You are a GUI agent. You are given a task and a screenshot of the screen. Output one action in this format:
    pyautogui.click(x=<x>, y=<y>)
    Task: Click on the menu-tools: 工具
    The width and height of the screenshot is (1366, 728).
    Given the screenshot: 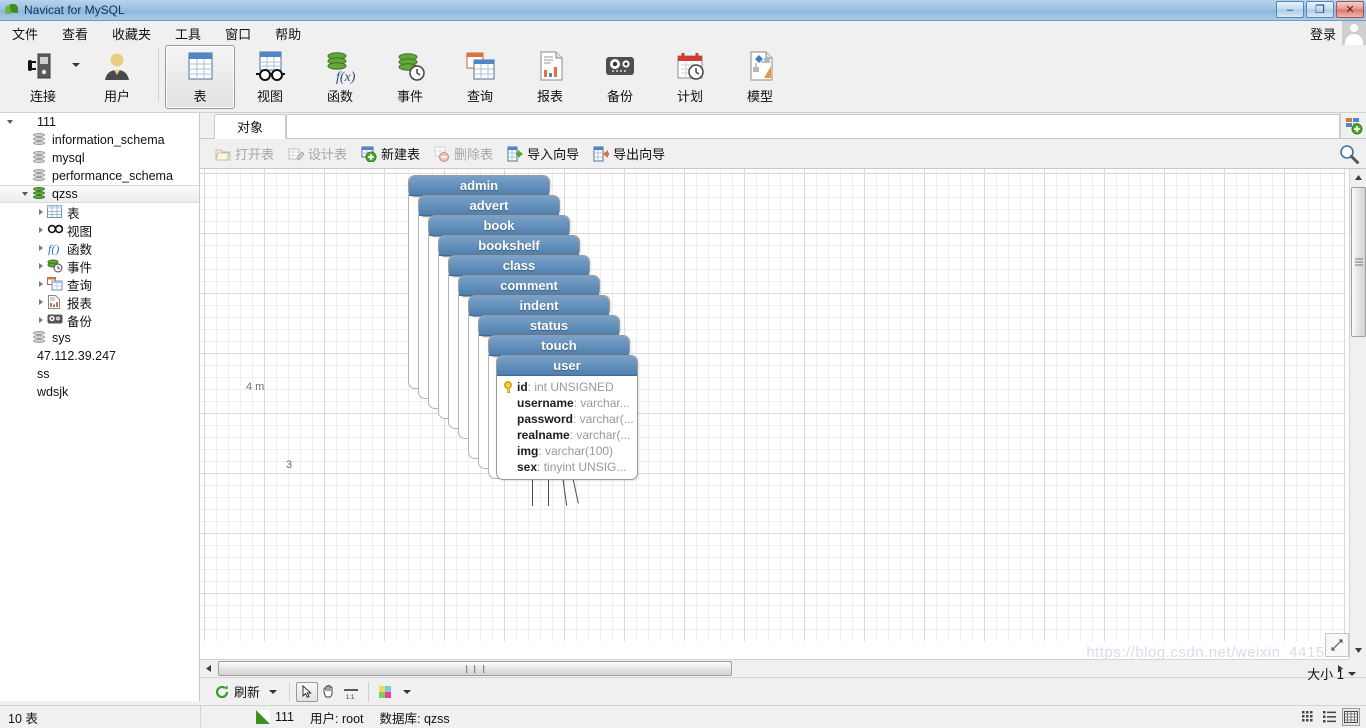 What is the action you would take?
    pyautogui.click(x=188, y=33)
    